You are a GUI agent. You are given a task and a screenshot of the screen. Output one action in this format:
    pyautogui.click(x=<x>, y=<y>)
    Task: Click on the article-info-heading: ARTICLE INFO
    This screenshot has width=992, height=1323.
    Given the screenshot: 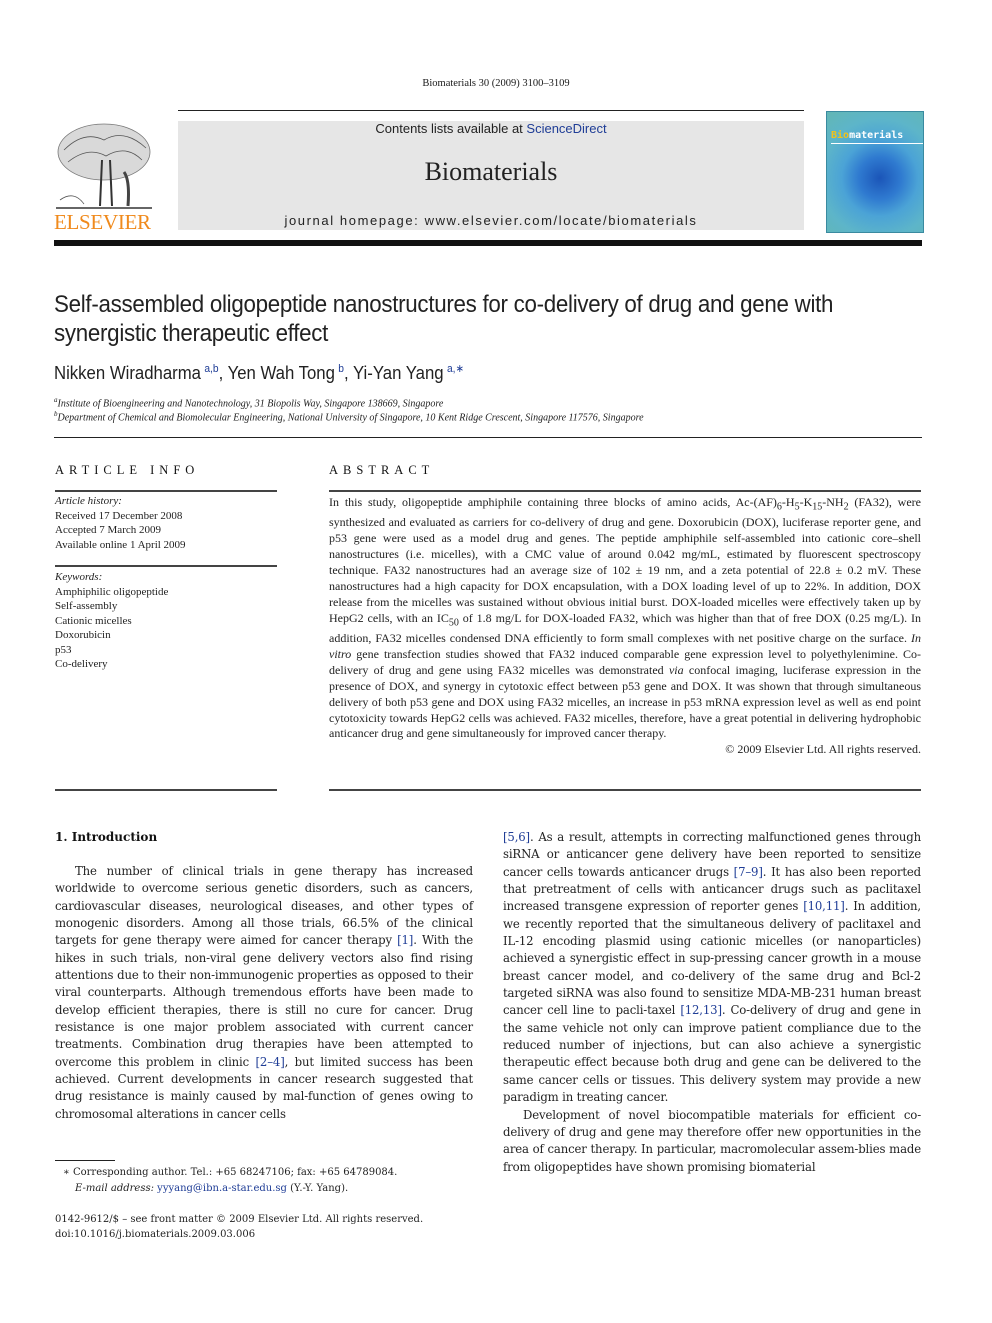 What is the action you would take?
    pyautogui.click(x=127, y=470)
    